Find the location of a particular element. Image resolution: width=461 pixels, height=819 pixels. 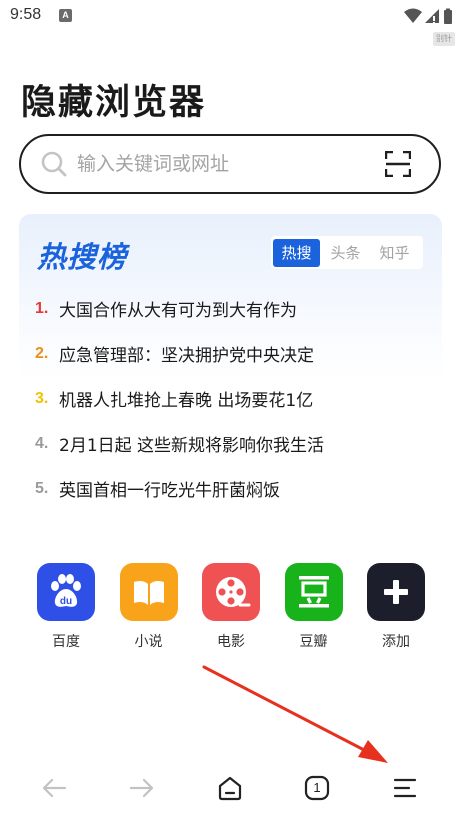

baidu-paw-icon: du is located at coordinates (66, 590).